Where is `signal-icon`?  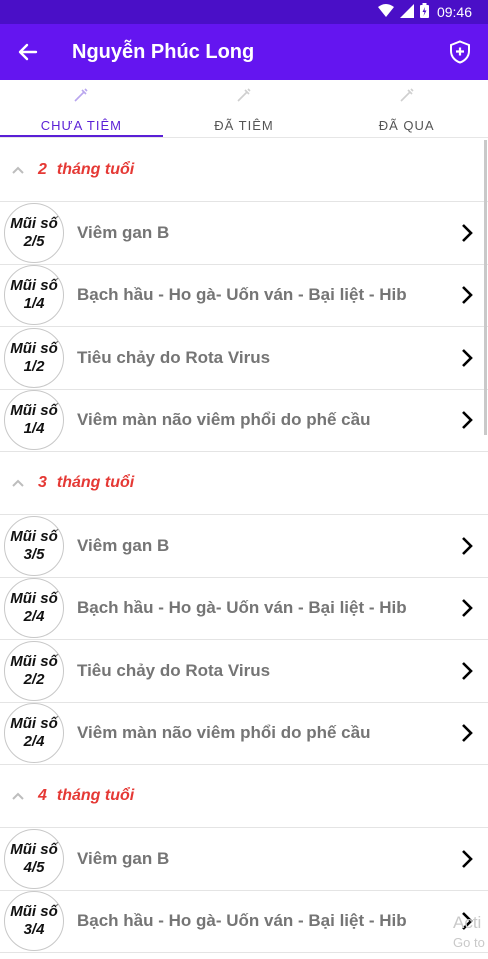
signal-icon is located at coordinates (406, 12).